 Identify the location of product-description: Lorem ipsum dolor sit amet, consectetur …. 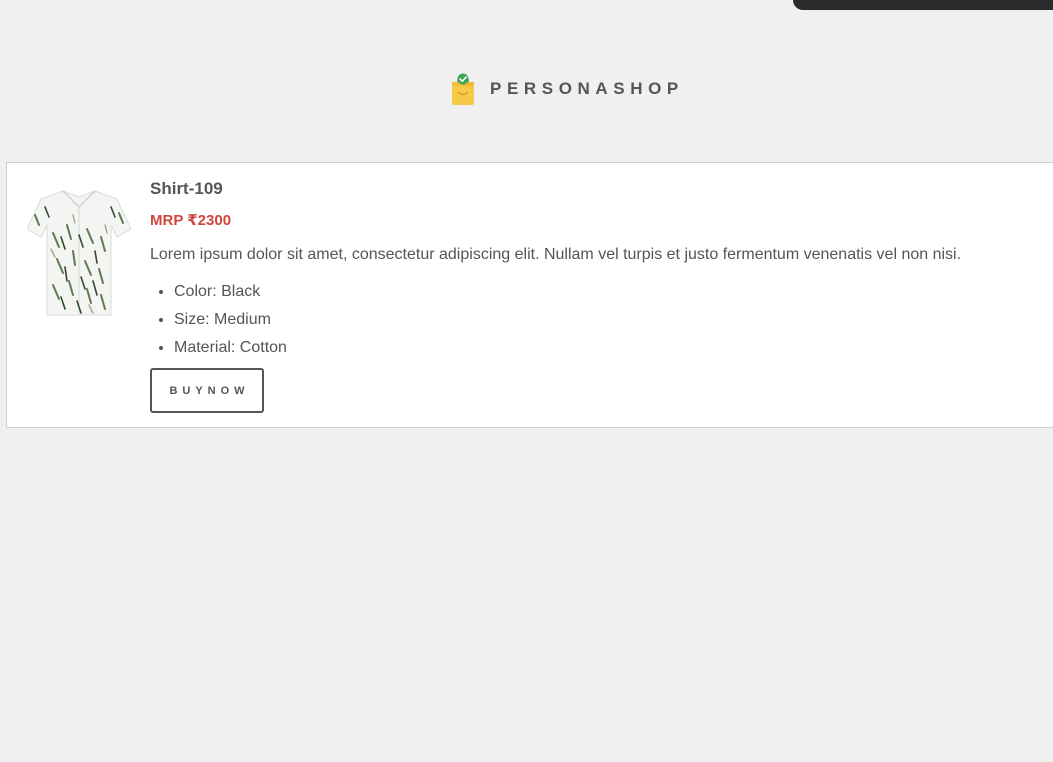
(556, 254).